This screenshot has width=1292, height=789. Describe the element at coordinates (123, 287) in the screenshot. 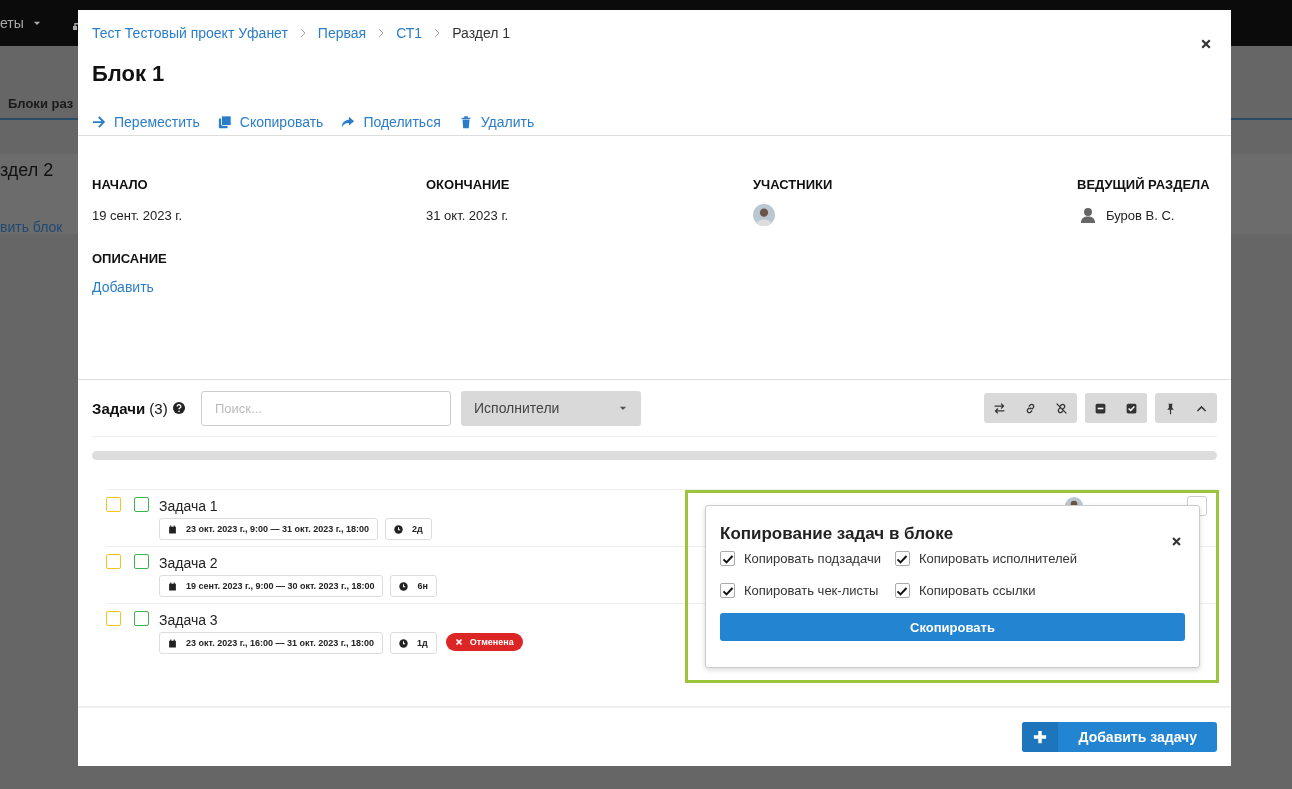

I see `add-description-link: Добавить` at that location.